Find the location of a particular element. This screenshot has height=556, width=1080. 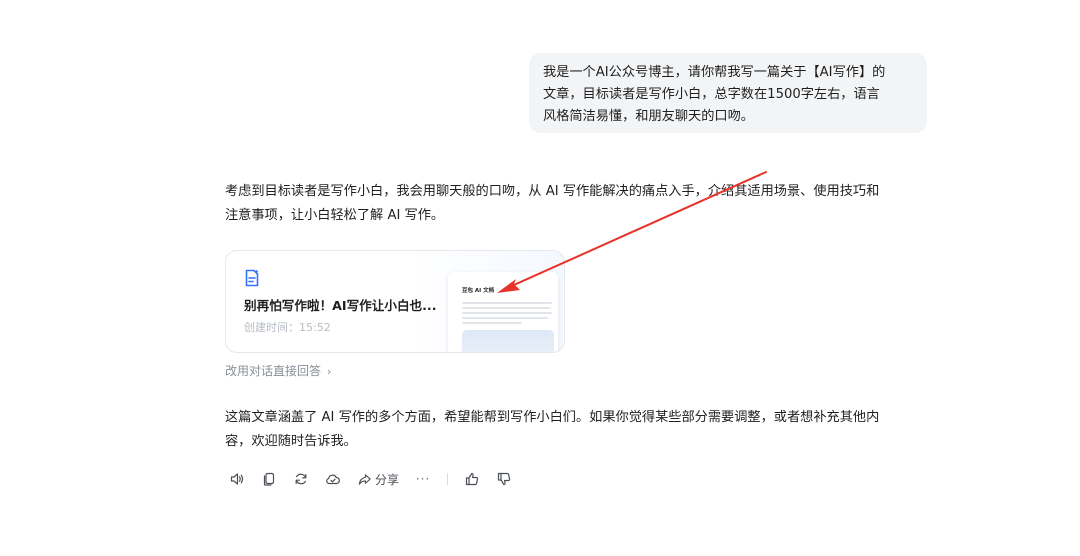

copy-icon is located at coordinates (269, 479).